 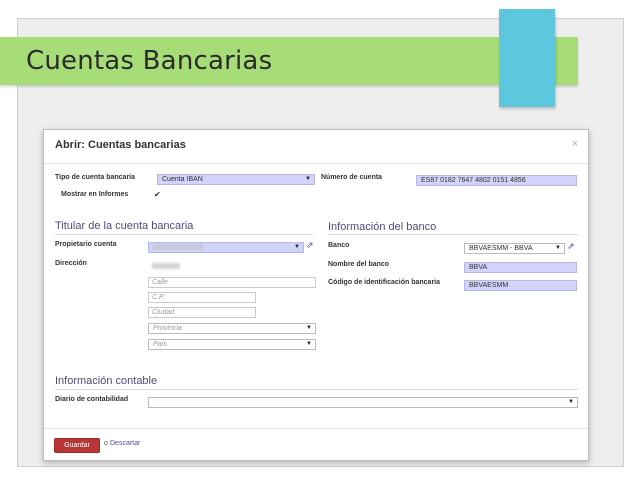 What do you see at coordinates (149, 61) in the screenshot?
I see `slide-title: Cuentas Bancarias` at bounding box center [149, 61].